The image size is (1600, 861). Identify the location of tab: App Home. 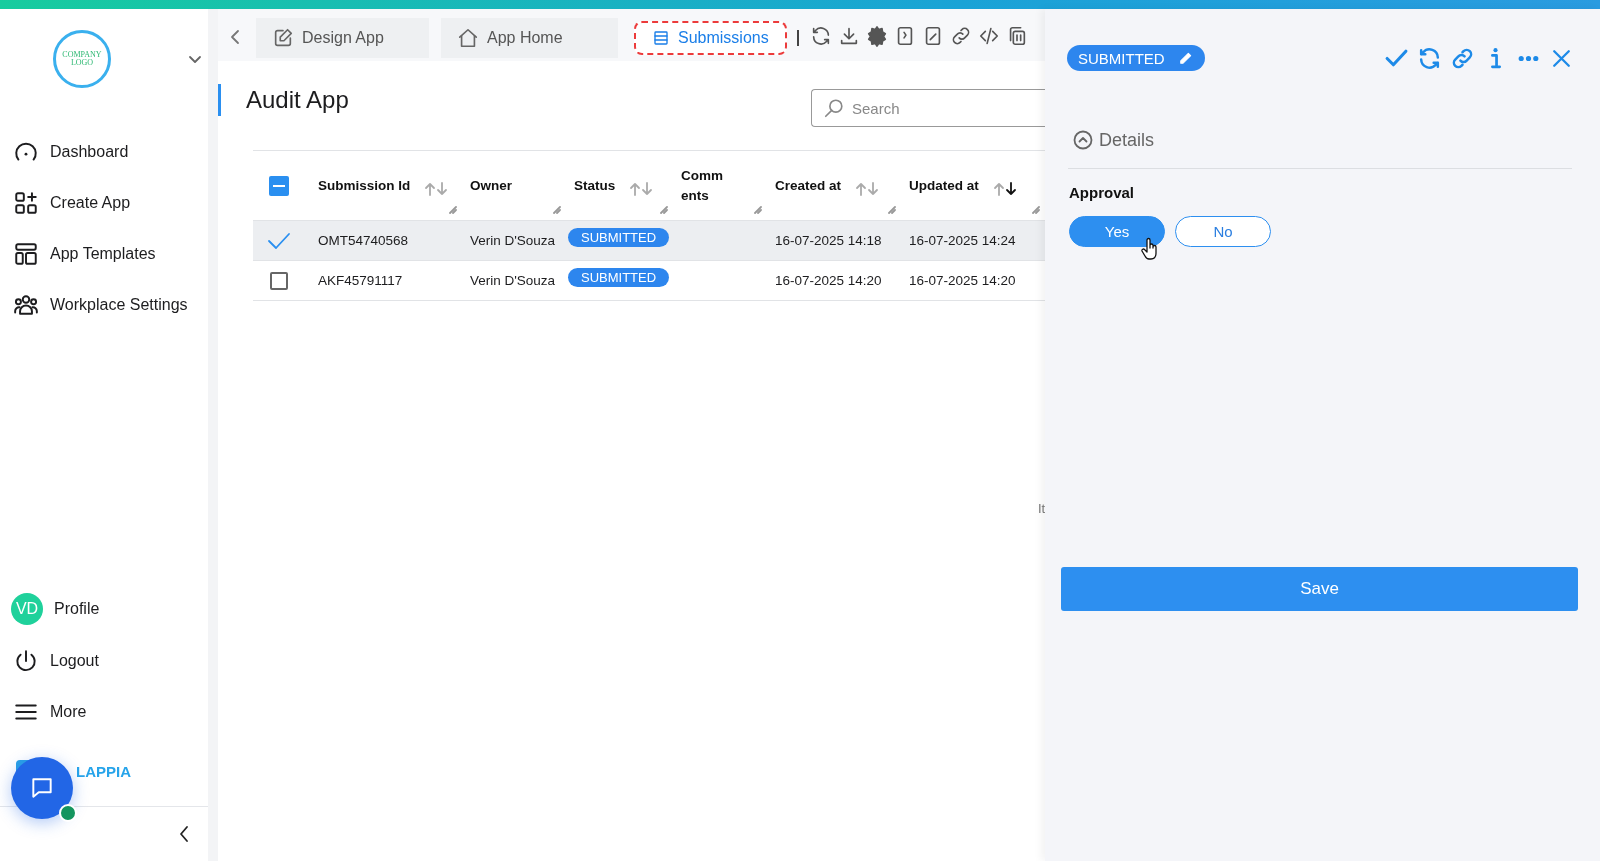
(529, 38).